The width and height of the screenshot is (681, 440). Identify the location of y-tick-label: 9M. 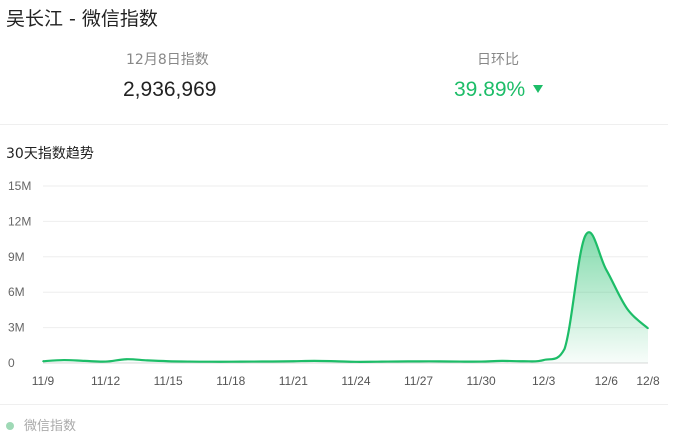
(16, 257).